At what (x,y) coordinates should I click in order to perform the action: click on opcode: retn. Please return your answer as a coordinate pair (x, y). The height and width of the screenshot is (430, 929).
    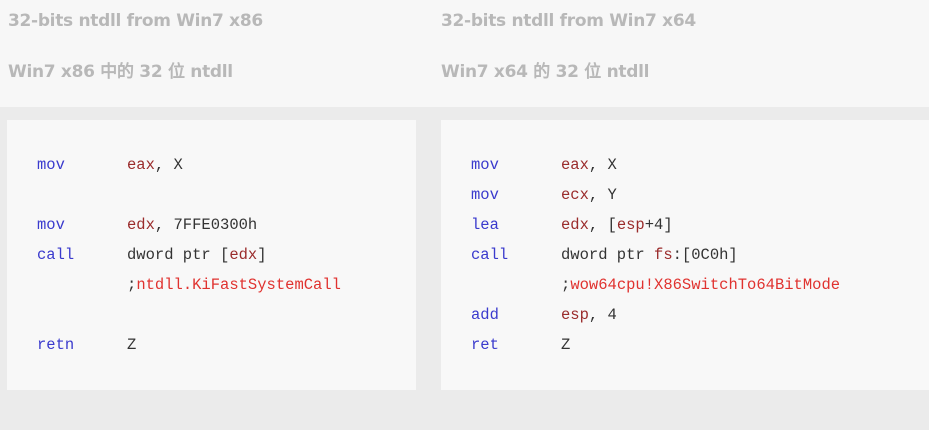
    Looking at the image, I should click on (56, 345).